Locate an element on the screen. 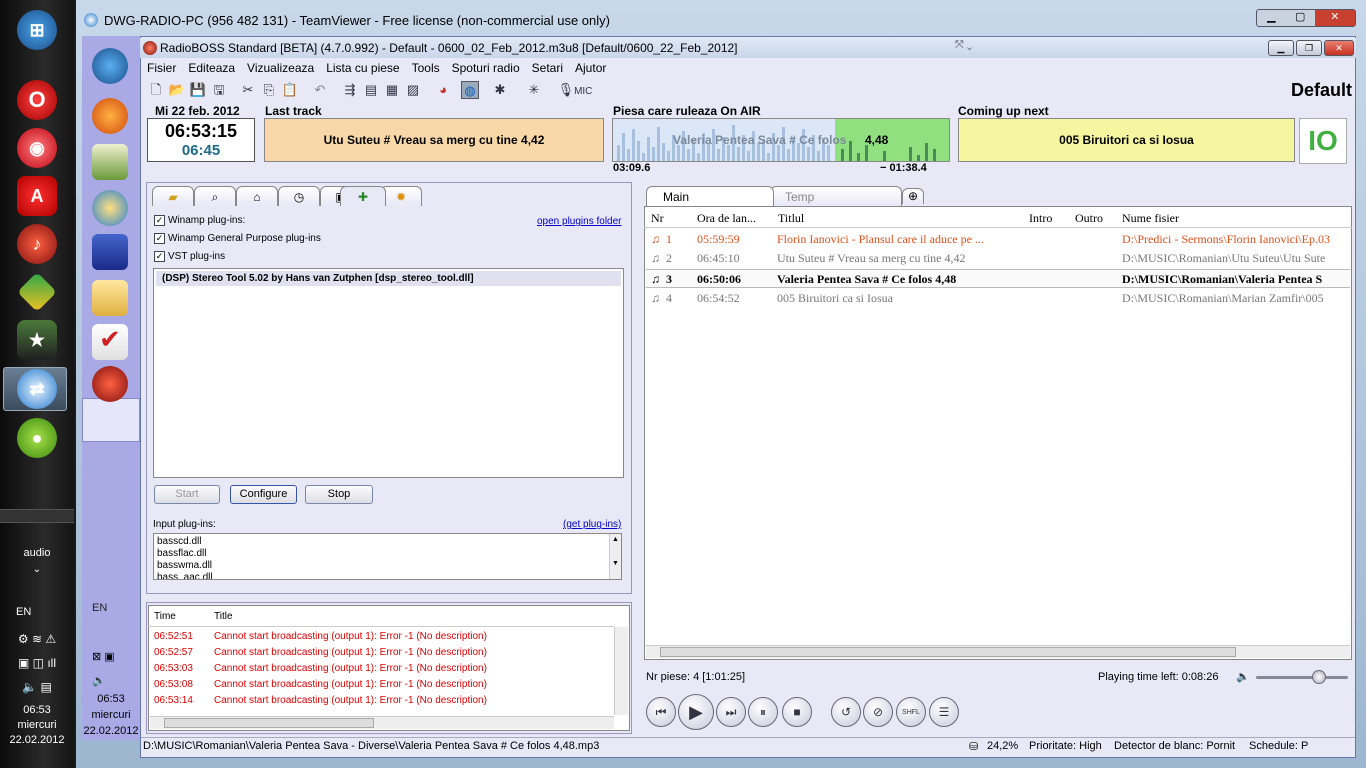  teamviewer-icon: ⇄ is located at coordinates (37, 389).